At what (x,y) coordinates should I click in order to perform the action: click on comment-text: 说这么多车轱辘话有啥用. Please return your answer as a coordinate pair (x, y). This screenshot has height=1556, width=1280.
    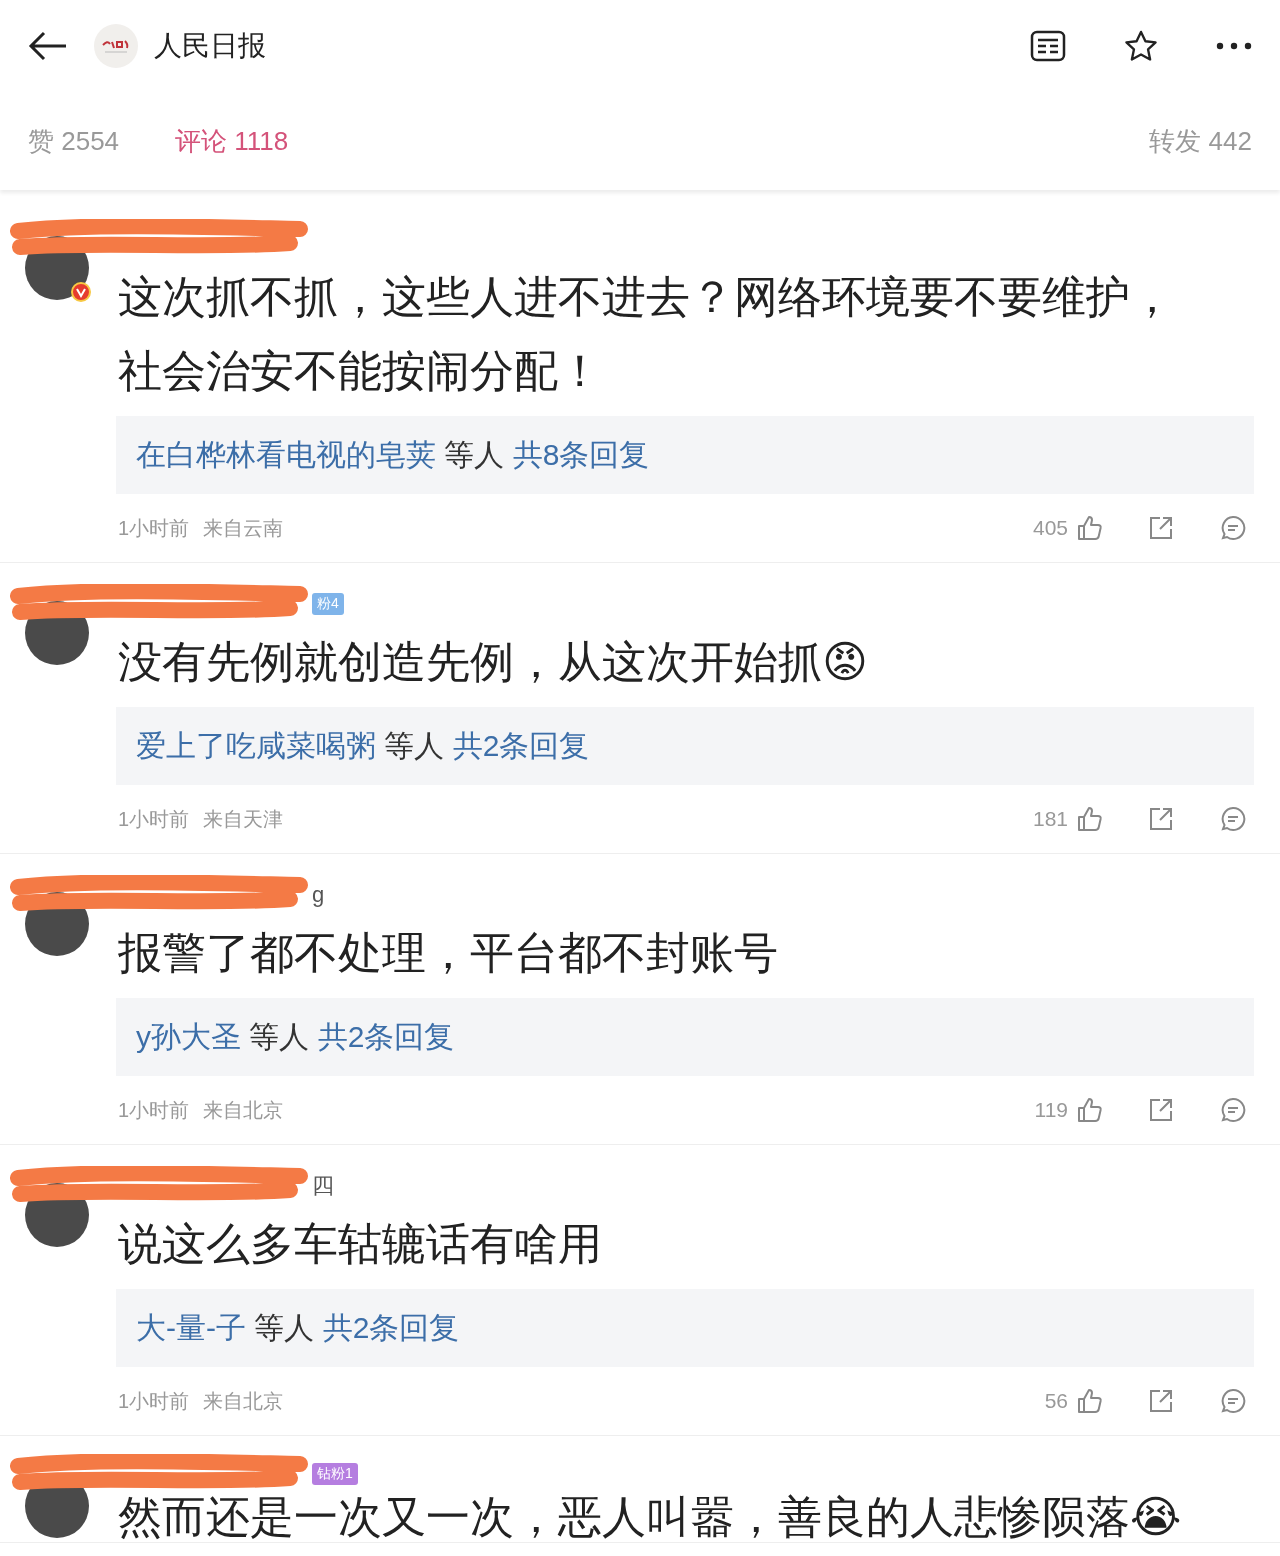
    Looking at the image, I should click on (360, 1244).